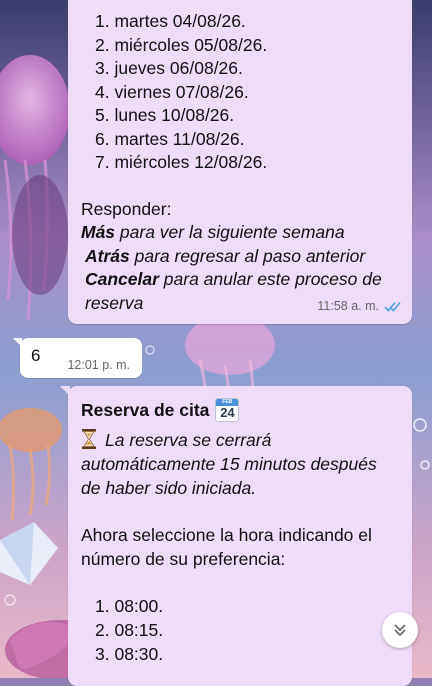  I want to click on day-option: 2. miércoles 05/08/26., so click(181, 44).